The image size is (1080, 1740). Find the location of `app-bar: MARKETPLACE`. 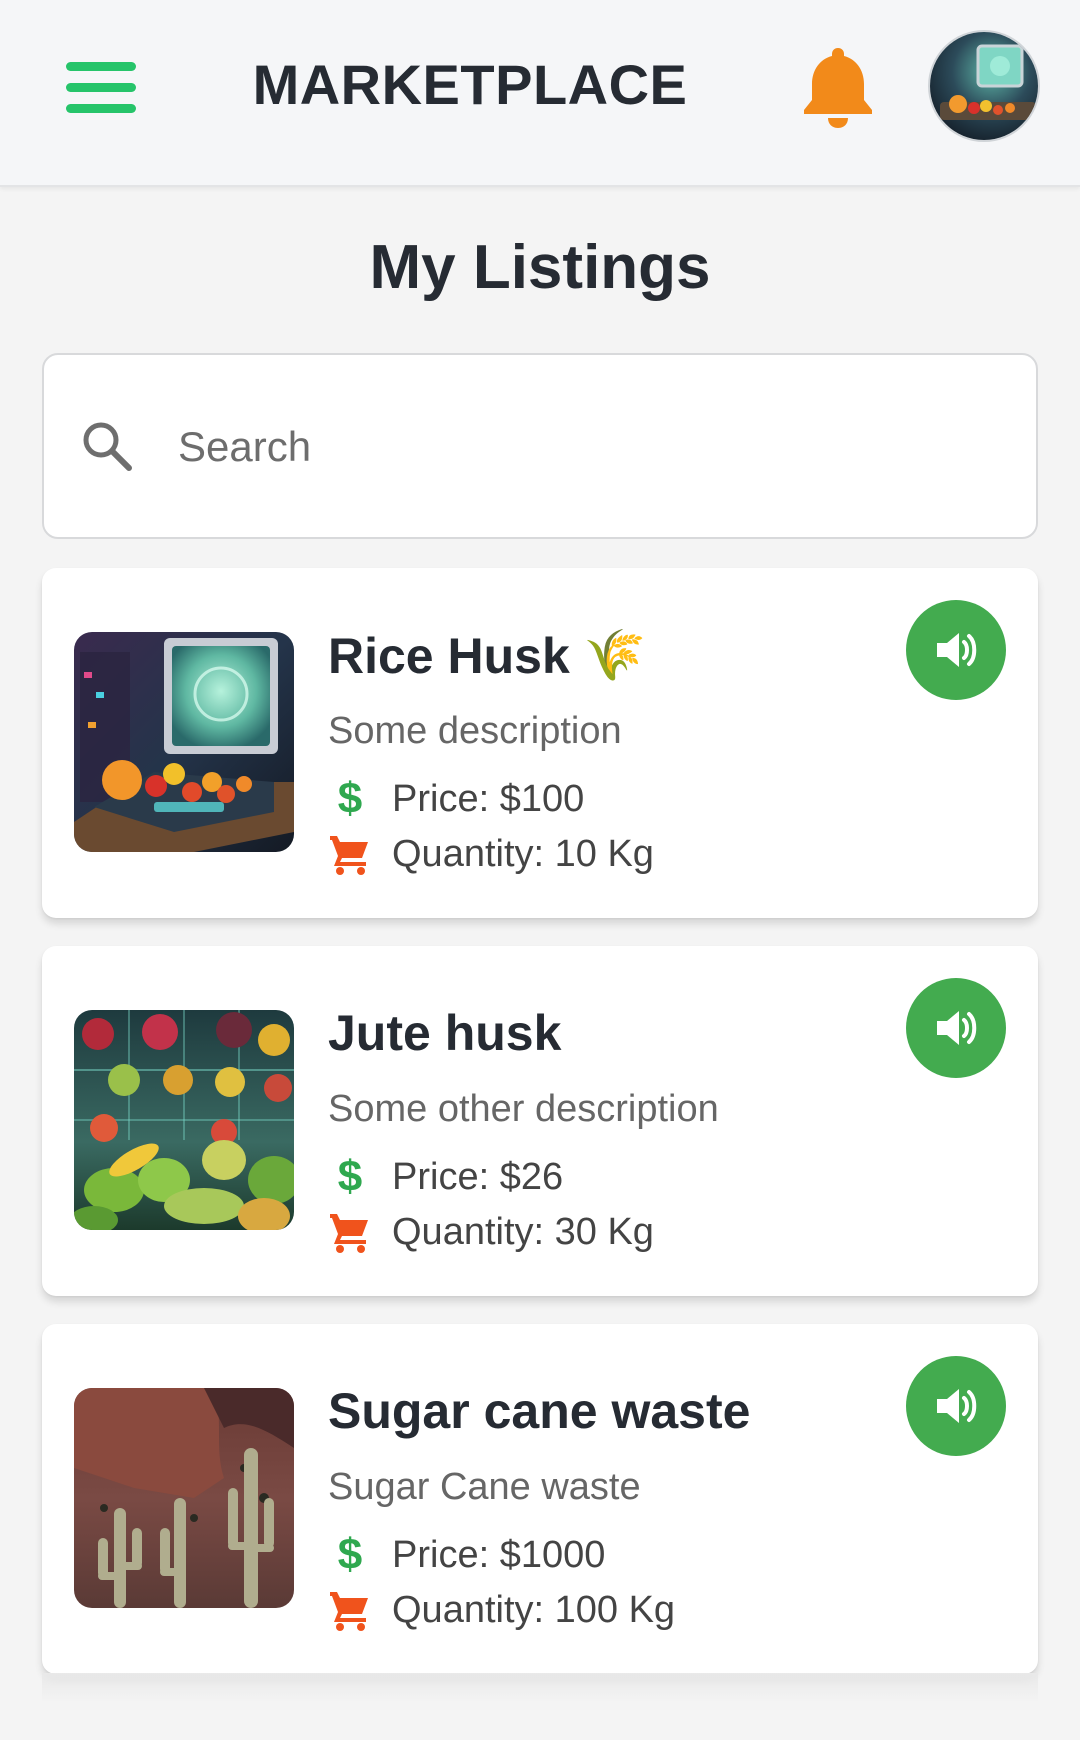

app-bar: MARKETPLACE is located at coordinates (540, 93).